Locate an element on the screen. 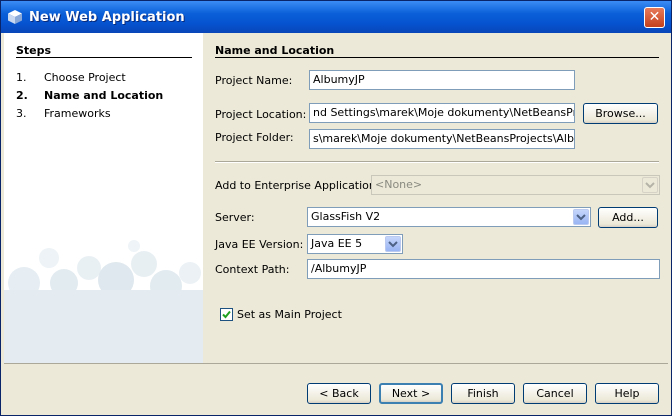 The image size is (672, 416). back-button: < Back is located at coordinates (339, 393).